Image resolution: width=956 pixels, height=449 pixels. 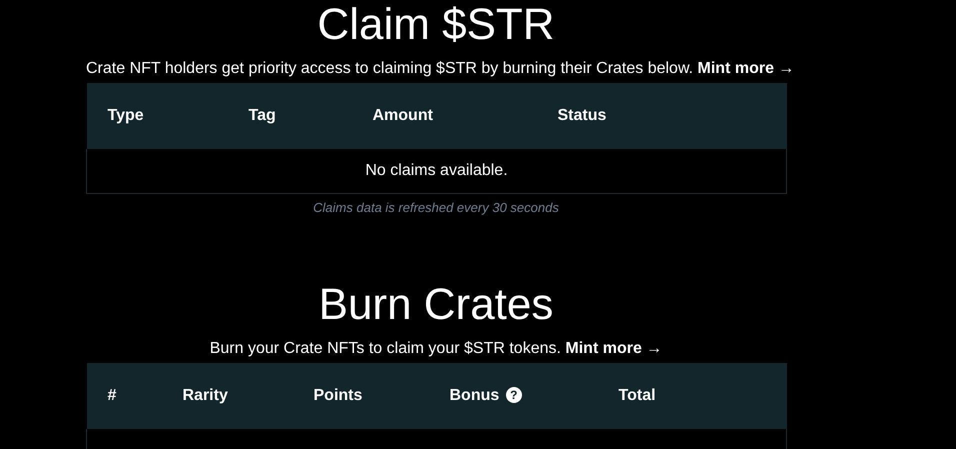 I want to click on column-header: Total, so click(x=692, y=396).